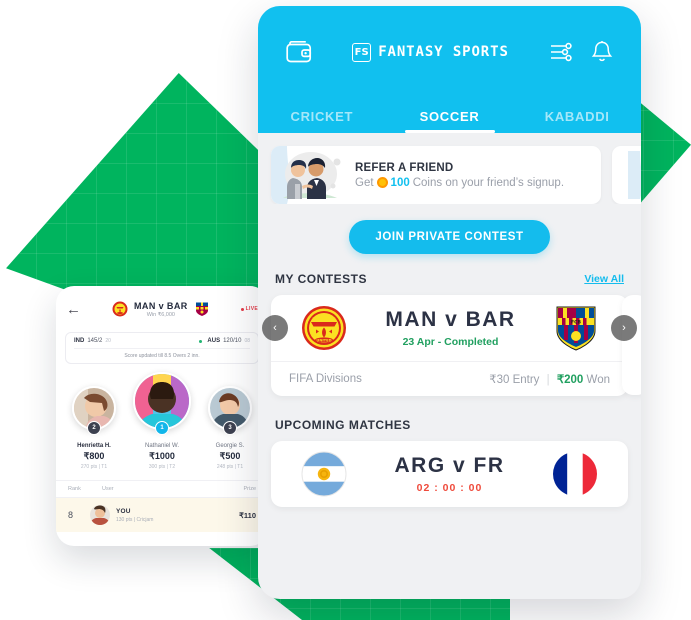 This screenshot has height=620, width=691. Describe the element at coordinates (71, 515) in the screenshot. I see `row-rank: 8` at that location.